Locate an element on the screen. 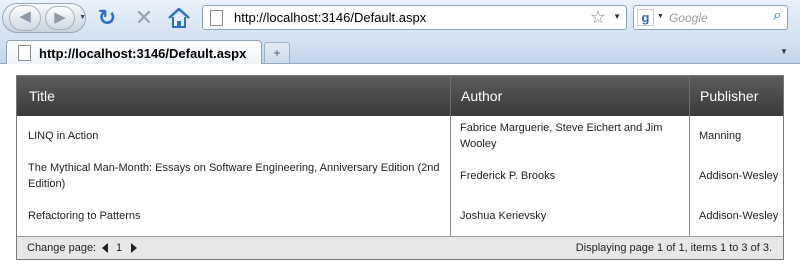  tab-default: http://localhost:3146/Default.aspx is located at coordinates (134, 52).